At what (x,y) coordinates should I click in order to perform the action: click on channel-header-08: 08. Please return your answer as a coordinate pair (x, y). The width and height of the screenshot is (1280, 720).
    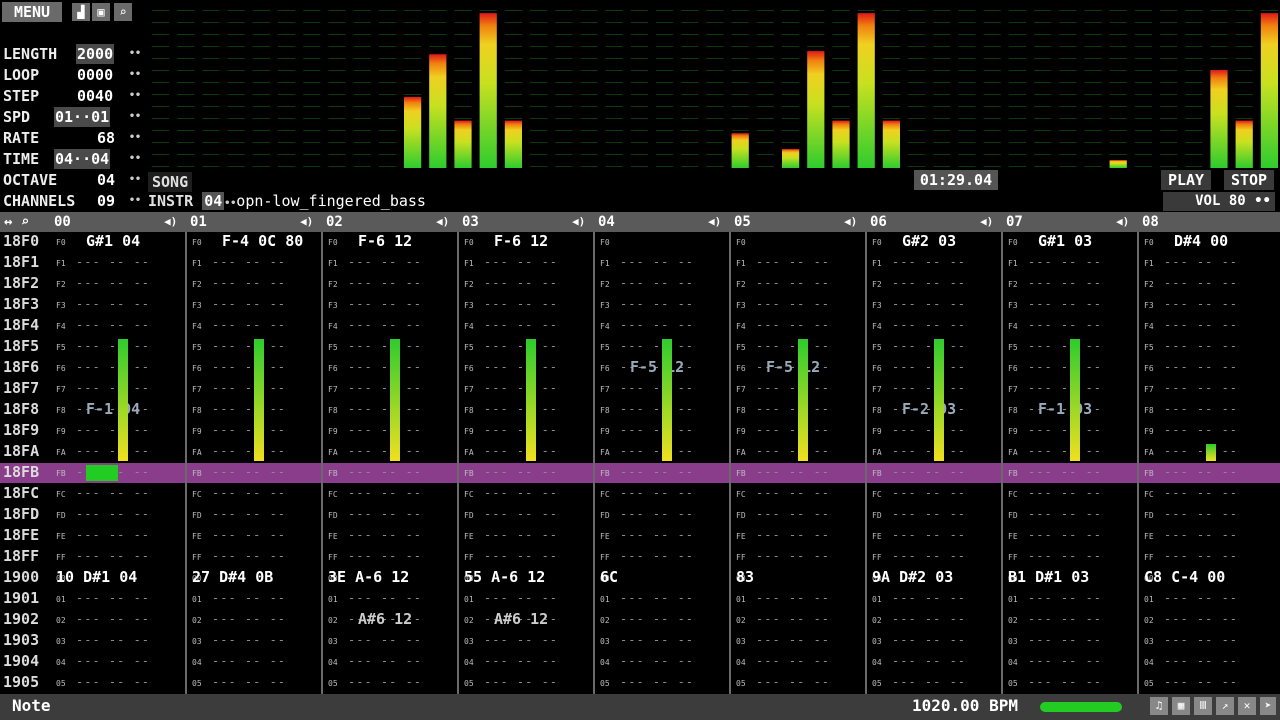
    Looking at the image, I should click on (1150, 222).